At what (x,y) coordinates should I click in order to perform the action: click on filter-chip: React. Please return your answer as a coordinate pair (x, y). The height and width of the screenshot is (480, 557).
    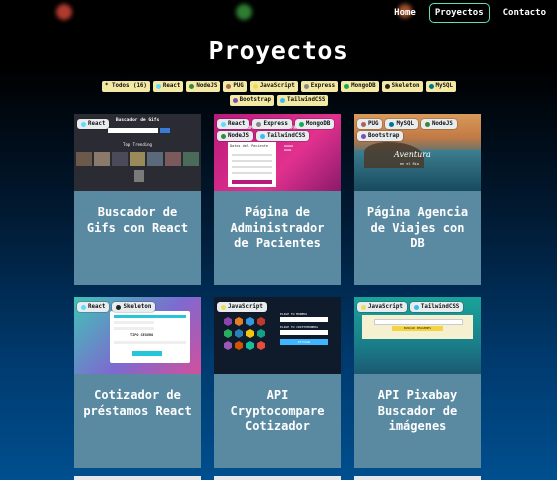
    Looking at the image, I should click on (168, 86).